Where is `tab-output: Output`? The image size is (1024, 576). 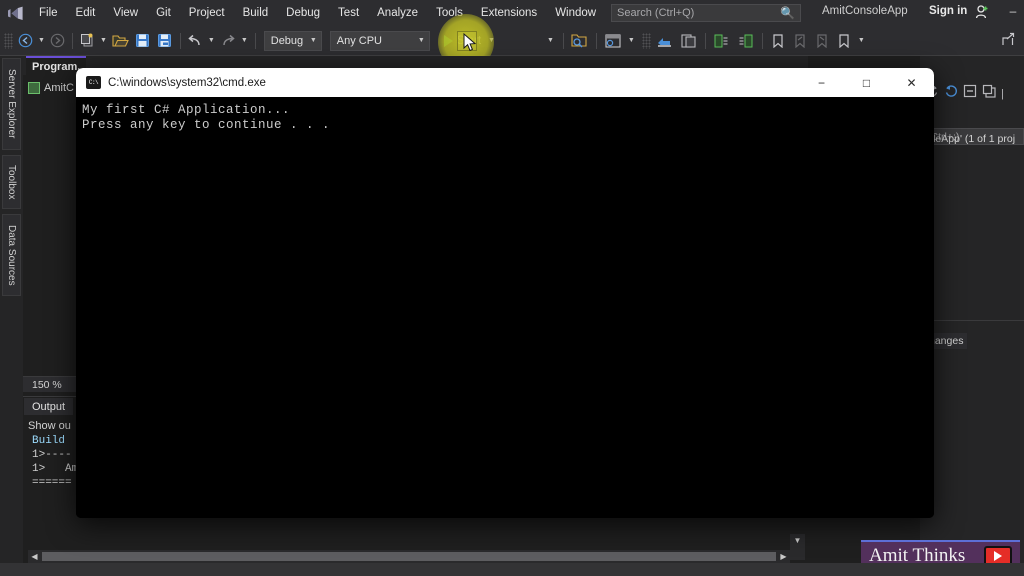 tab-output: Output is located at coordinates (49, 406).